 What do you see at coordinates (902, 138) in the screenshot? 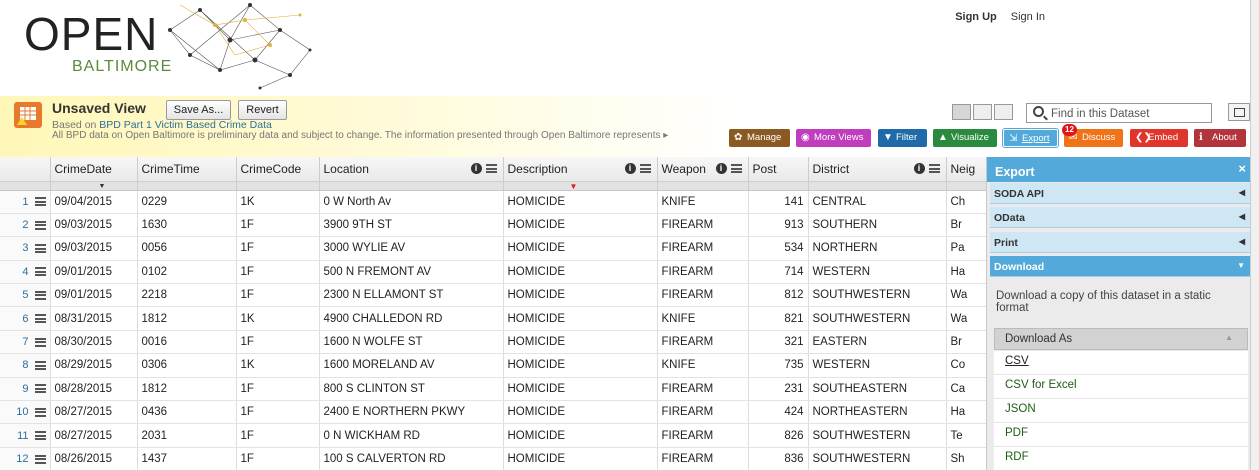
I see `filter-button: ▼ Filter` at bounding box center [902, 138].